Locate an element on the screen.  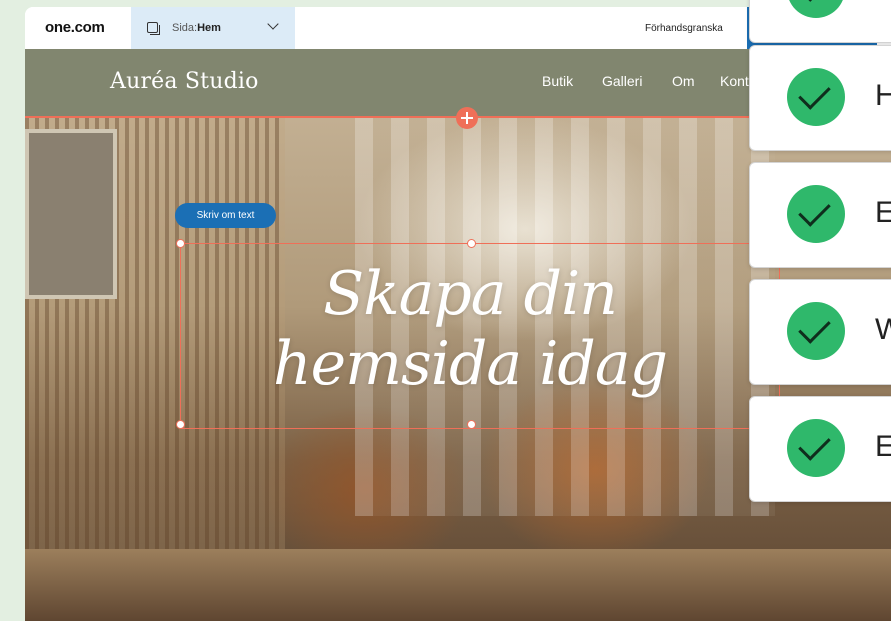
site-brand: Auréa Studio is located at coordinates (184, 81).